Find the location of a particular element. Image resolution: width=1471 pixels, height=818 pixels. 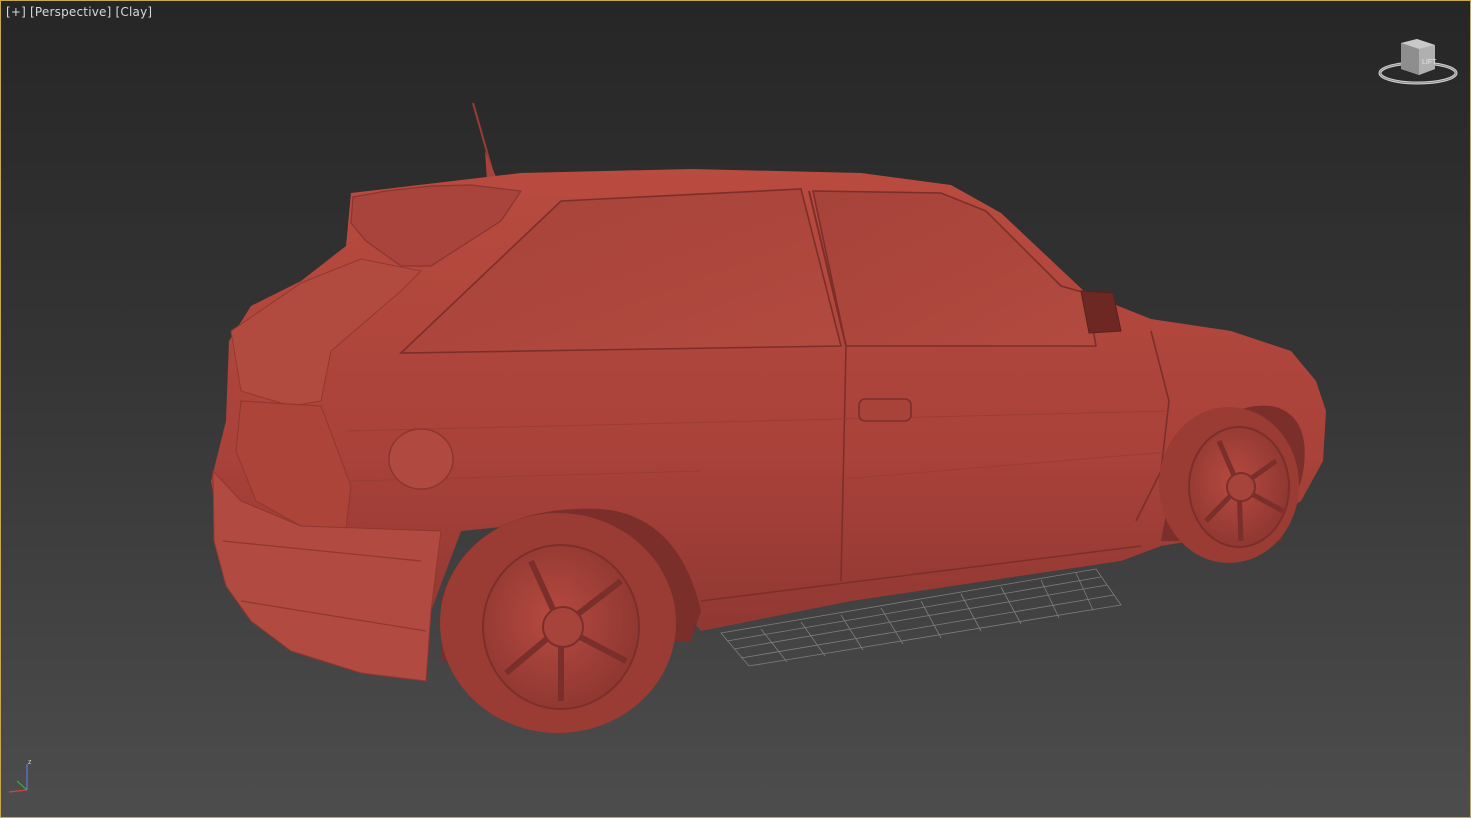

viewport-plus-menu: [+] is located at coordinates (16, 12).